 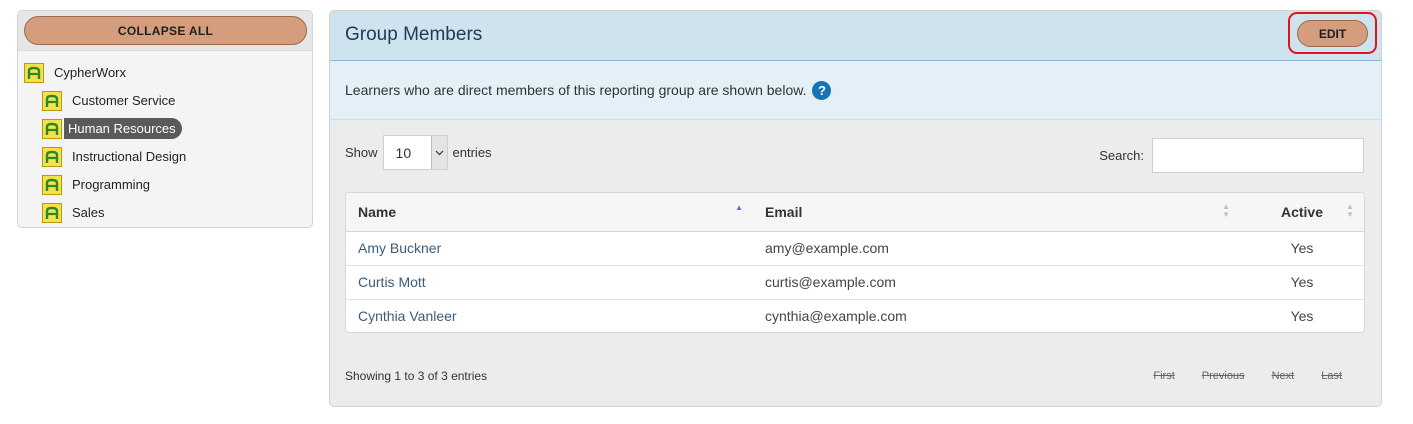 I want to click on sort-ascending-icon: ▲, so click(x=739, y=207).